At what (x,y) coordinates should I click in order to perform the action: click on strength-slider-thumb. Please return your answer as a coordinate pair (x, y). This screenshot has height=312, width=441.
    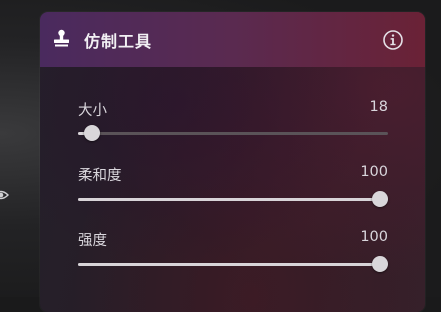
    Looking at the image, I should click on (380, 264).